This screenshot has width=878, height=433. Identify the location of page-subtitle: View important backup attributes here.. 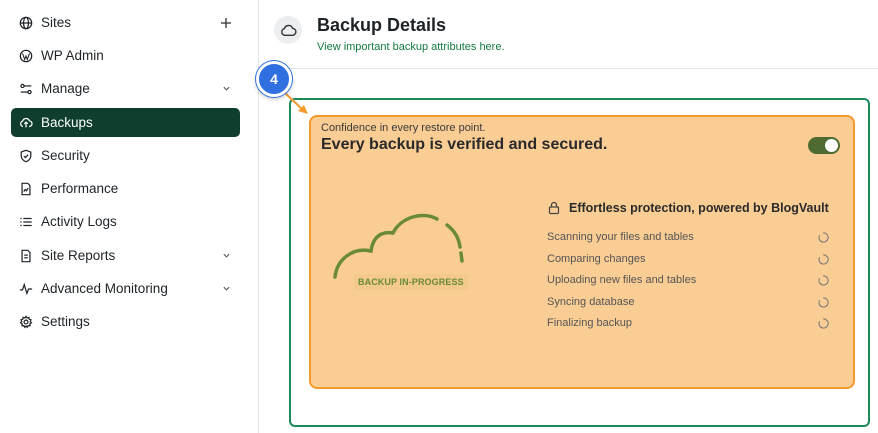
(411, 47).